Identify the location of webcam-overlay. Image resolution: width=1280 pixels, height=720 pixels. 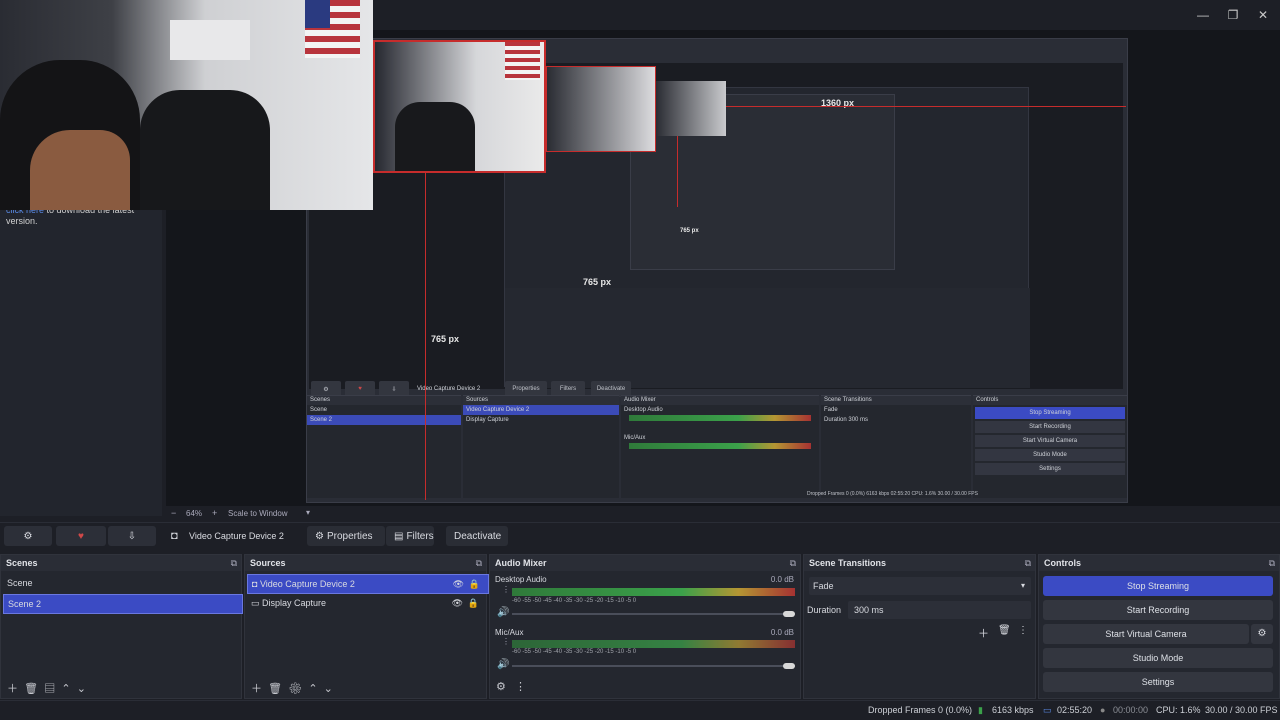
(186, 105).